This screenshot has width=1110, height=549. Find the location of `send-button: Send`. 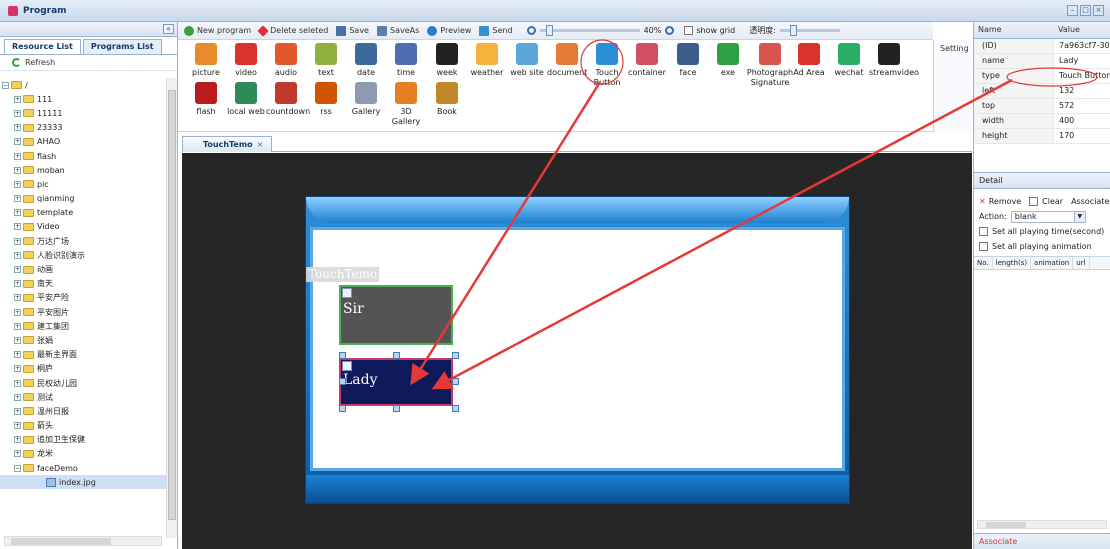

send-button: Send is located at coordinates (496, 30).